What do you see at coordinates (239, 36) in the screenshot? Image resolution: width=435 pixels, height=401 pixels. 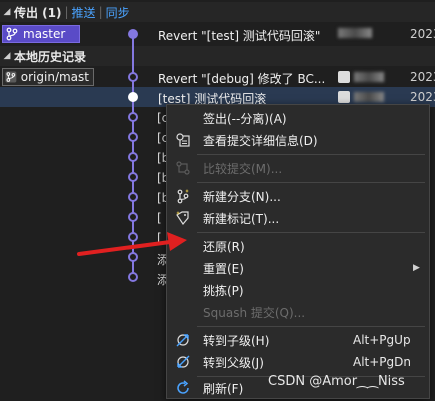 I see `commit-message: Revert "[test] 测试代码回滚"` at bounding box center [239, 36].